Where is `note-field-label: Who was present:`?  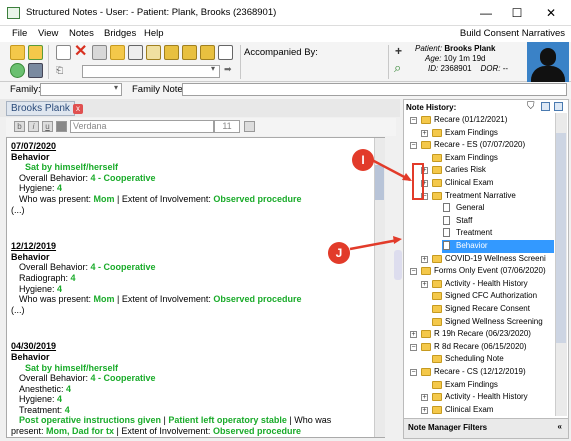 note-field-label: Who was present: is located at coordinates (56, 198).